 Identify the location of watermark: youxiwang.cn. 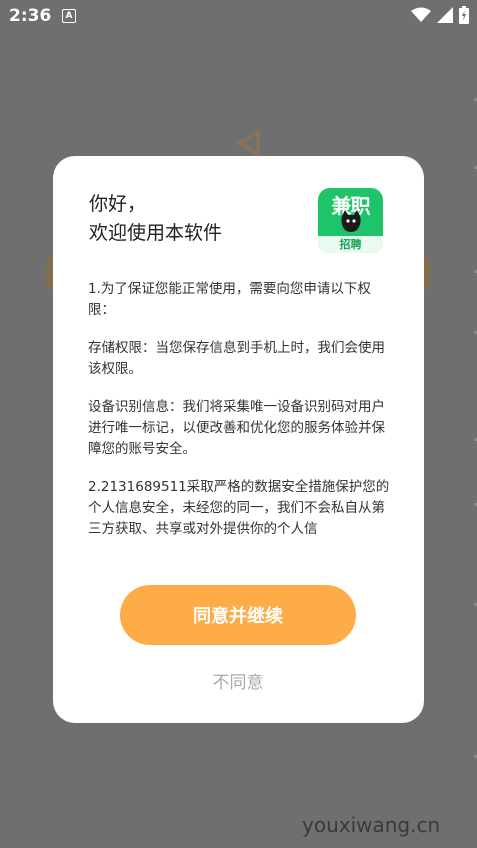
(371, 825).